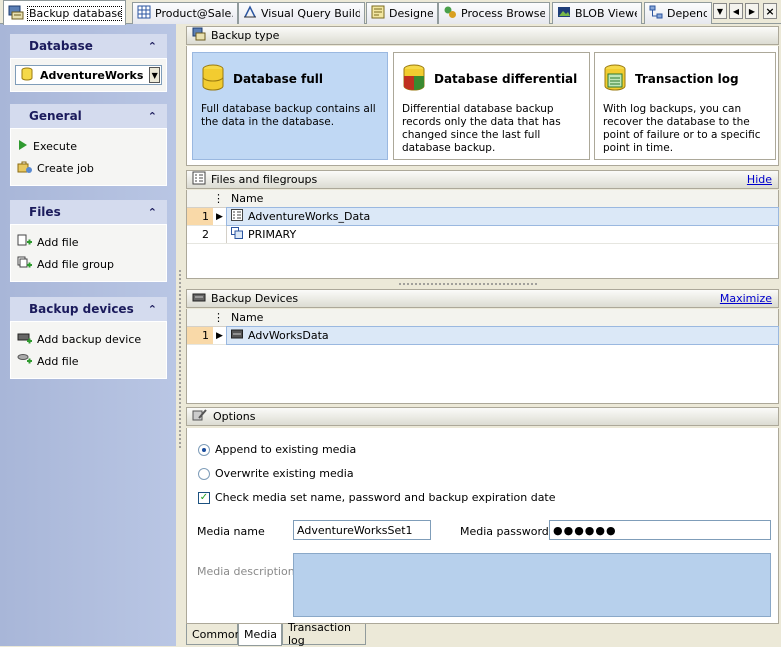 The height and width of the screenshot is (647, 781). I want to click on add-file-icon, so click(25, 361).